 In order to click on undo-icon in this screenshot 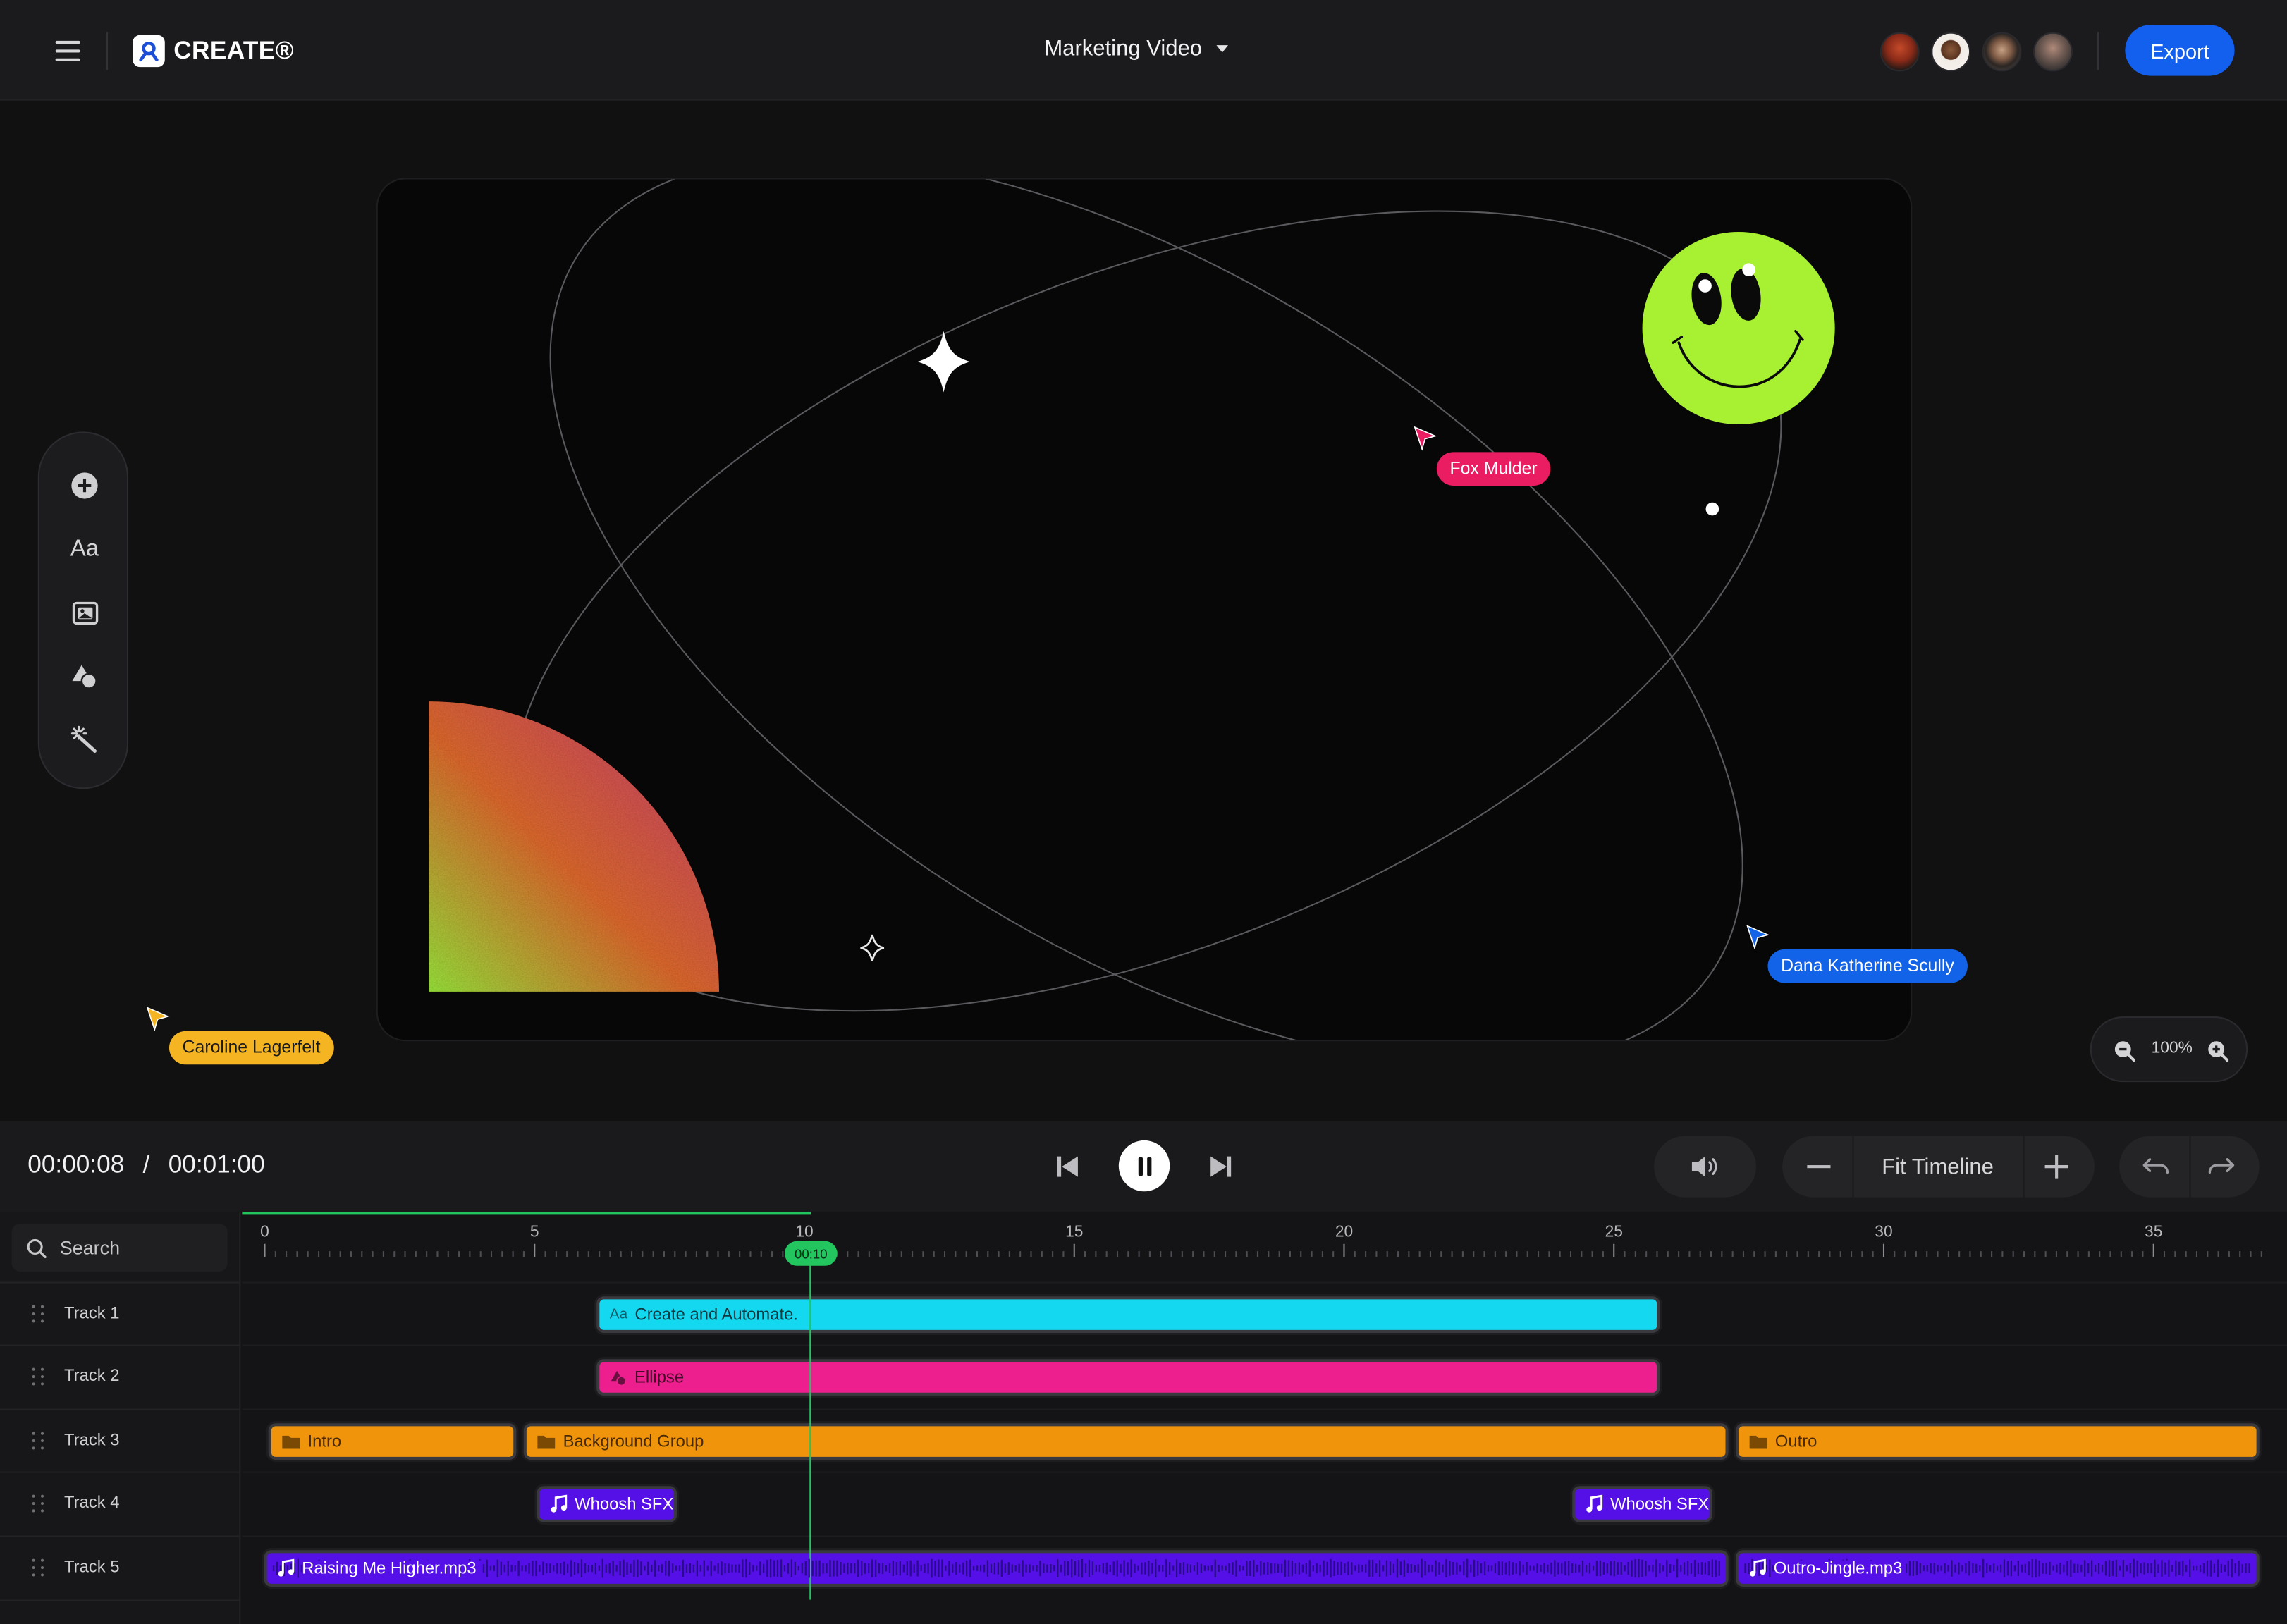, I will do `click(2156, 1167)`.